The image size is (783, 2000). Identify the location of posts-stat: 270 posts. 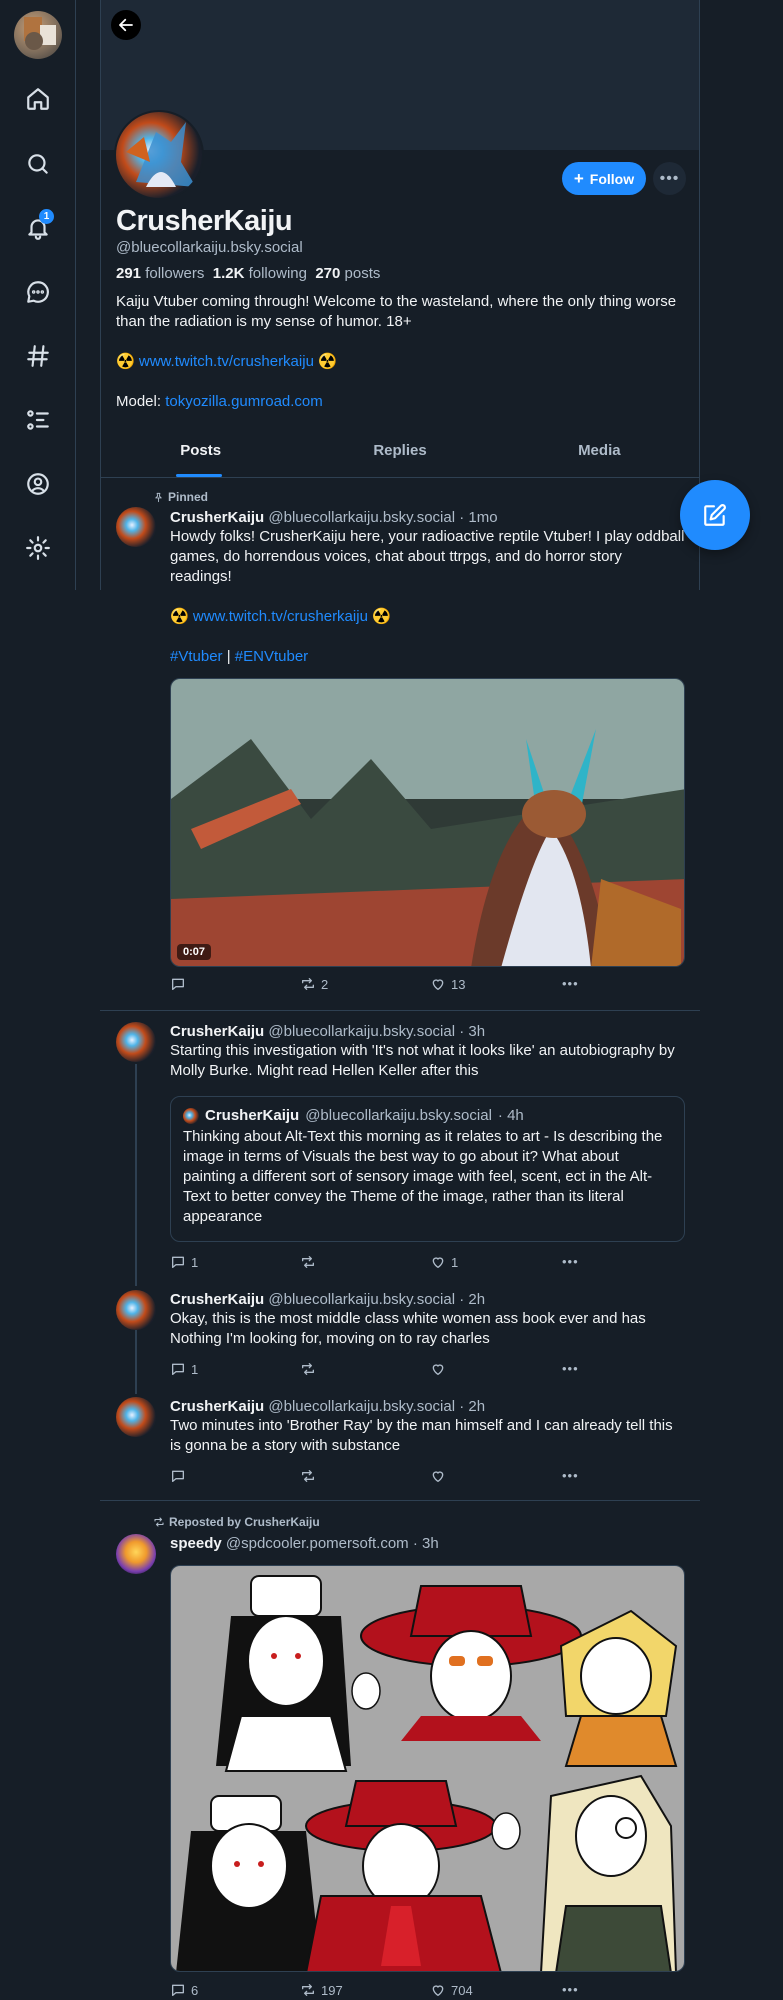
(348, 273).